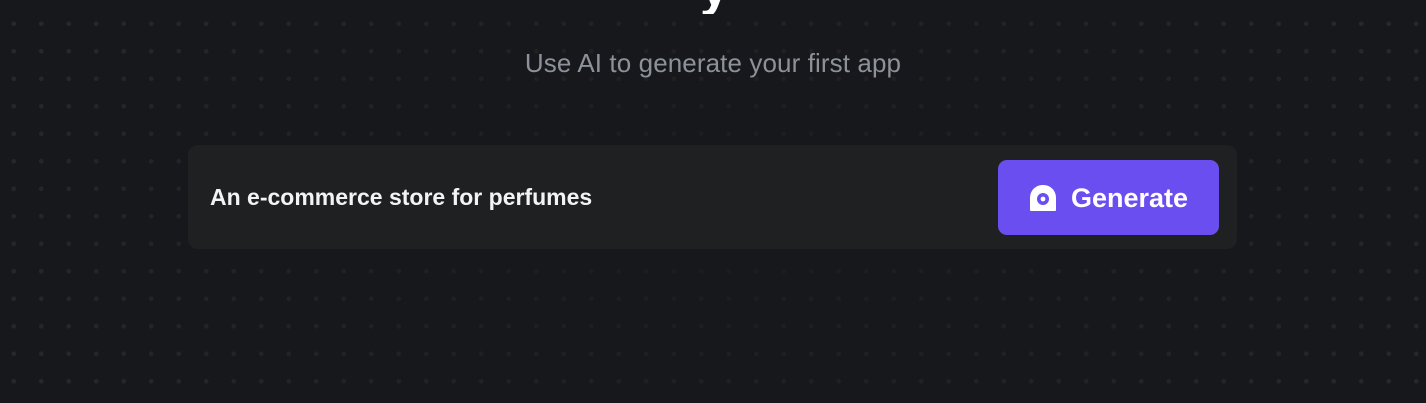 The image size is (1426, 403). What do you see at coordinates (713, 63) in the screenshot?
I see `page-subtitle: Use AI to generate your first app` at bounding box center [713, 63].